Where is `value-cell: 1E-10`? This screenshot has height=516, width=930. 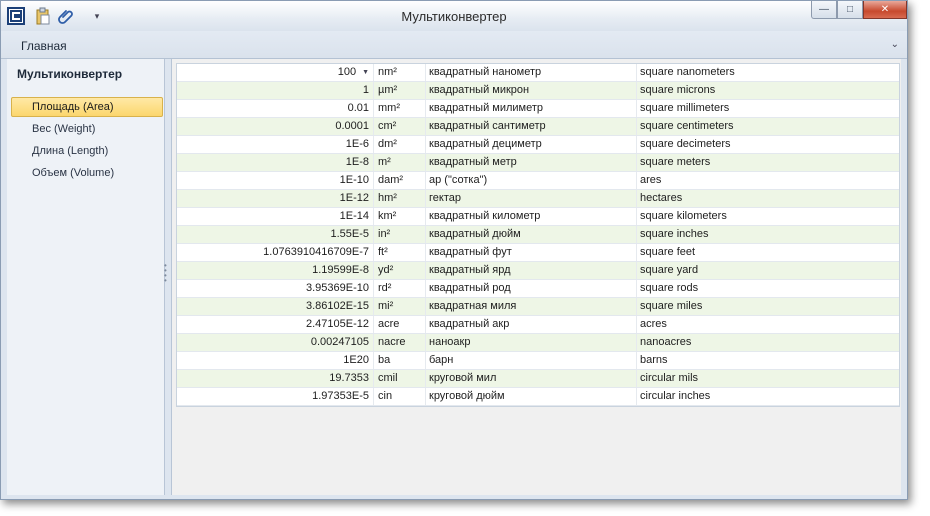
value-cell: 1E-10 is located at coordinates (275, 180).